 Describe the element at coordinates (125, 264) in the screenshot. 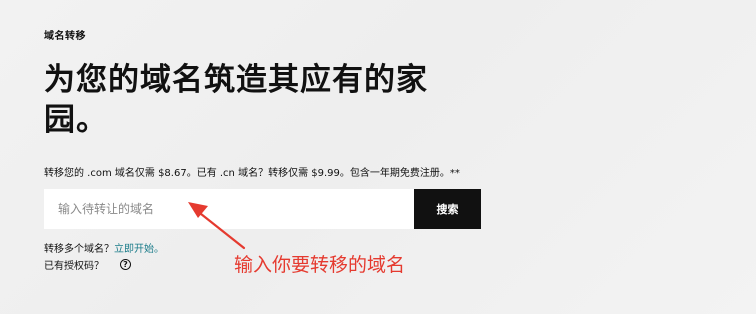

I see `help-circle-icon: ?` at that location.